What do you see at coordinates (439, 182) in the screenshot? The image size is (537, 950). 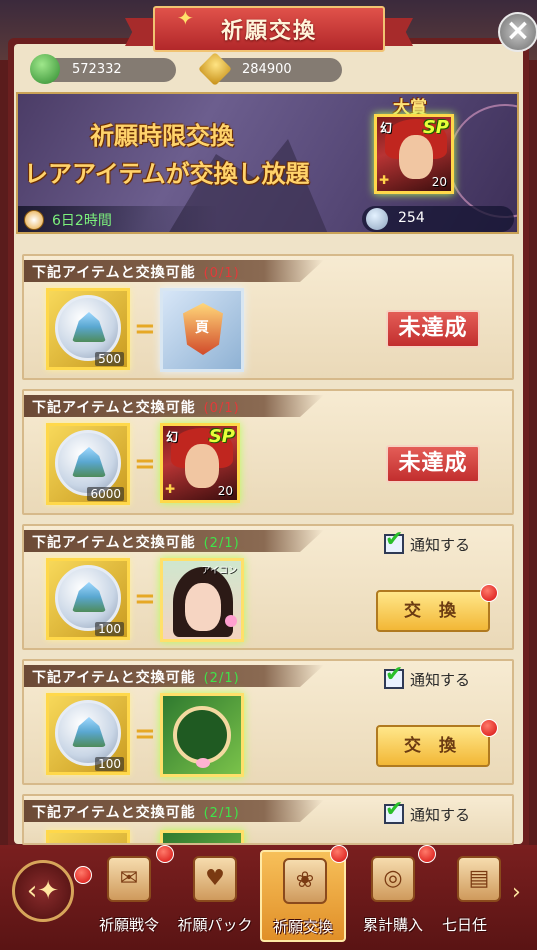 I see `prize-count: 20` at bounding box center [439, 182].